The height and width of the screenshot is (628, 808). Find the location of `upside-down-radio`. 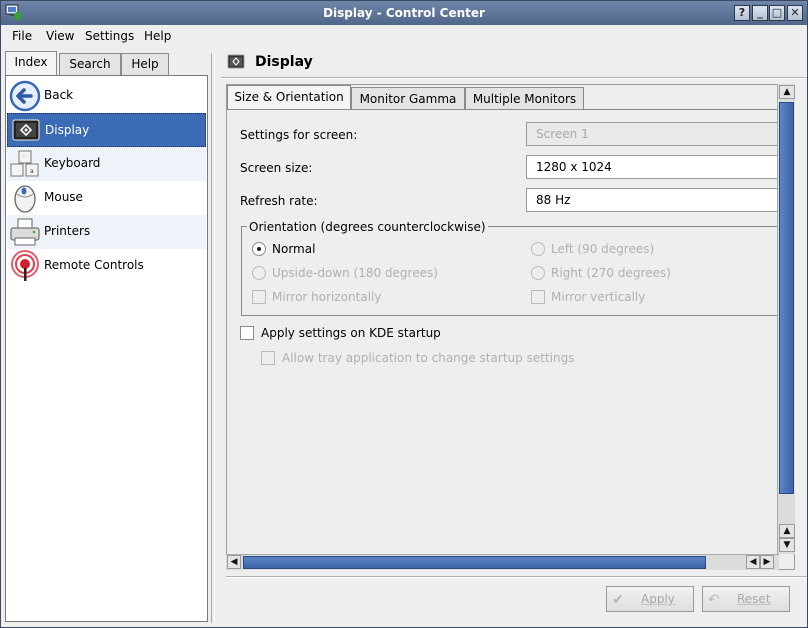

upside-down-radio is located at coordinates (259, 273).